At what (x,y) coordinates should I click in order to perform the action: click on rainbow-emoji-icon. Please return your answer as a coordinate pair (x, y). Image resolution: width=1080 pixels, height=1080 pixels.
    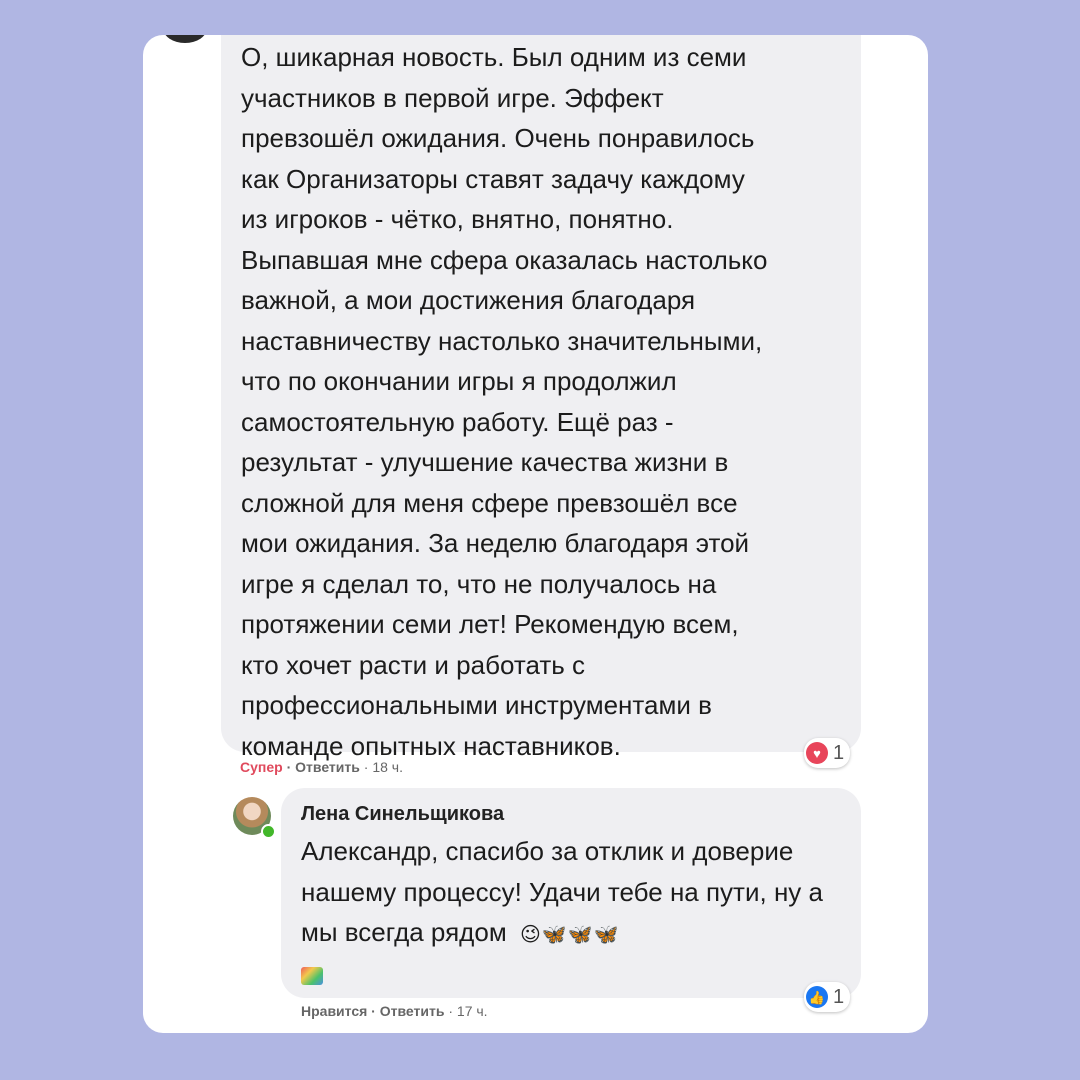
    Looking at the image, I should click on (312, 976).